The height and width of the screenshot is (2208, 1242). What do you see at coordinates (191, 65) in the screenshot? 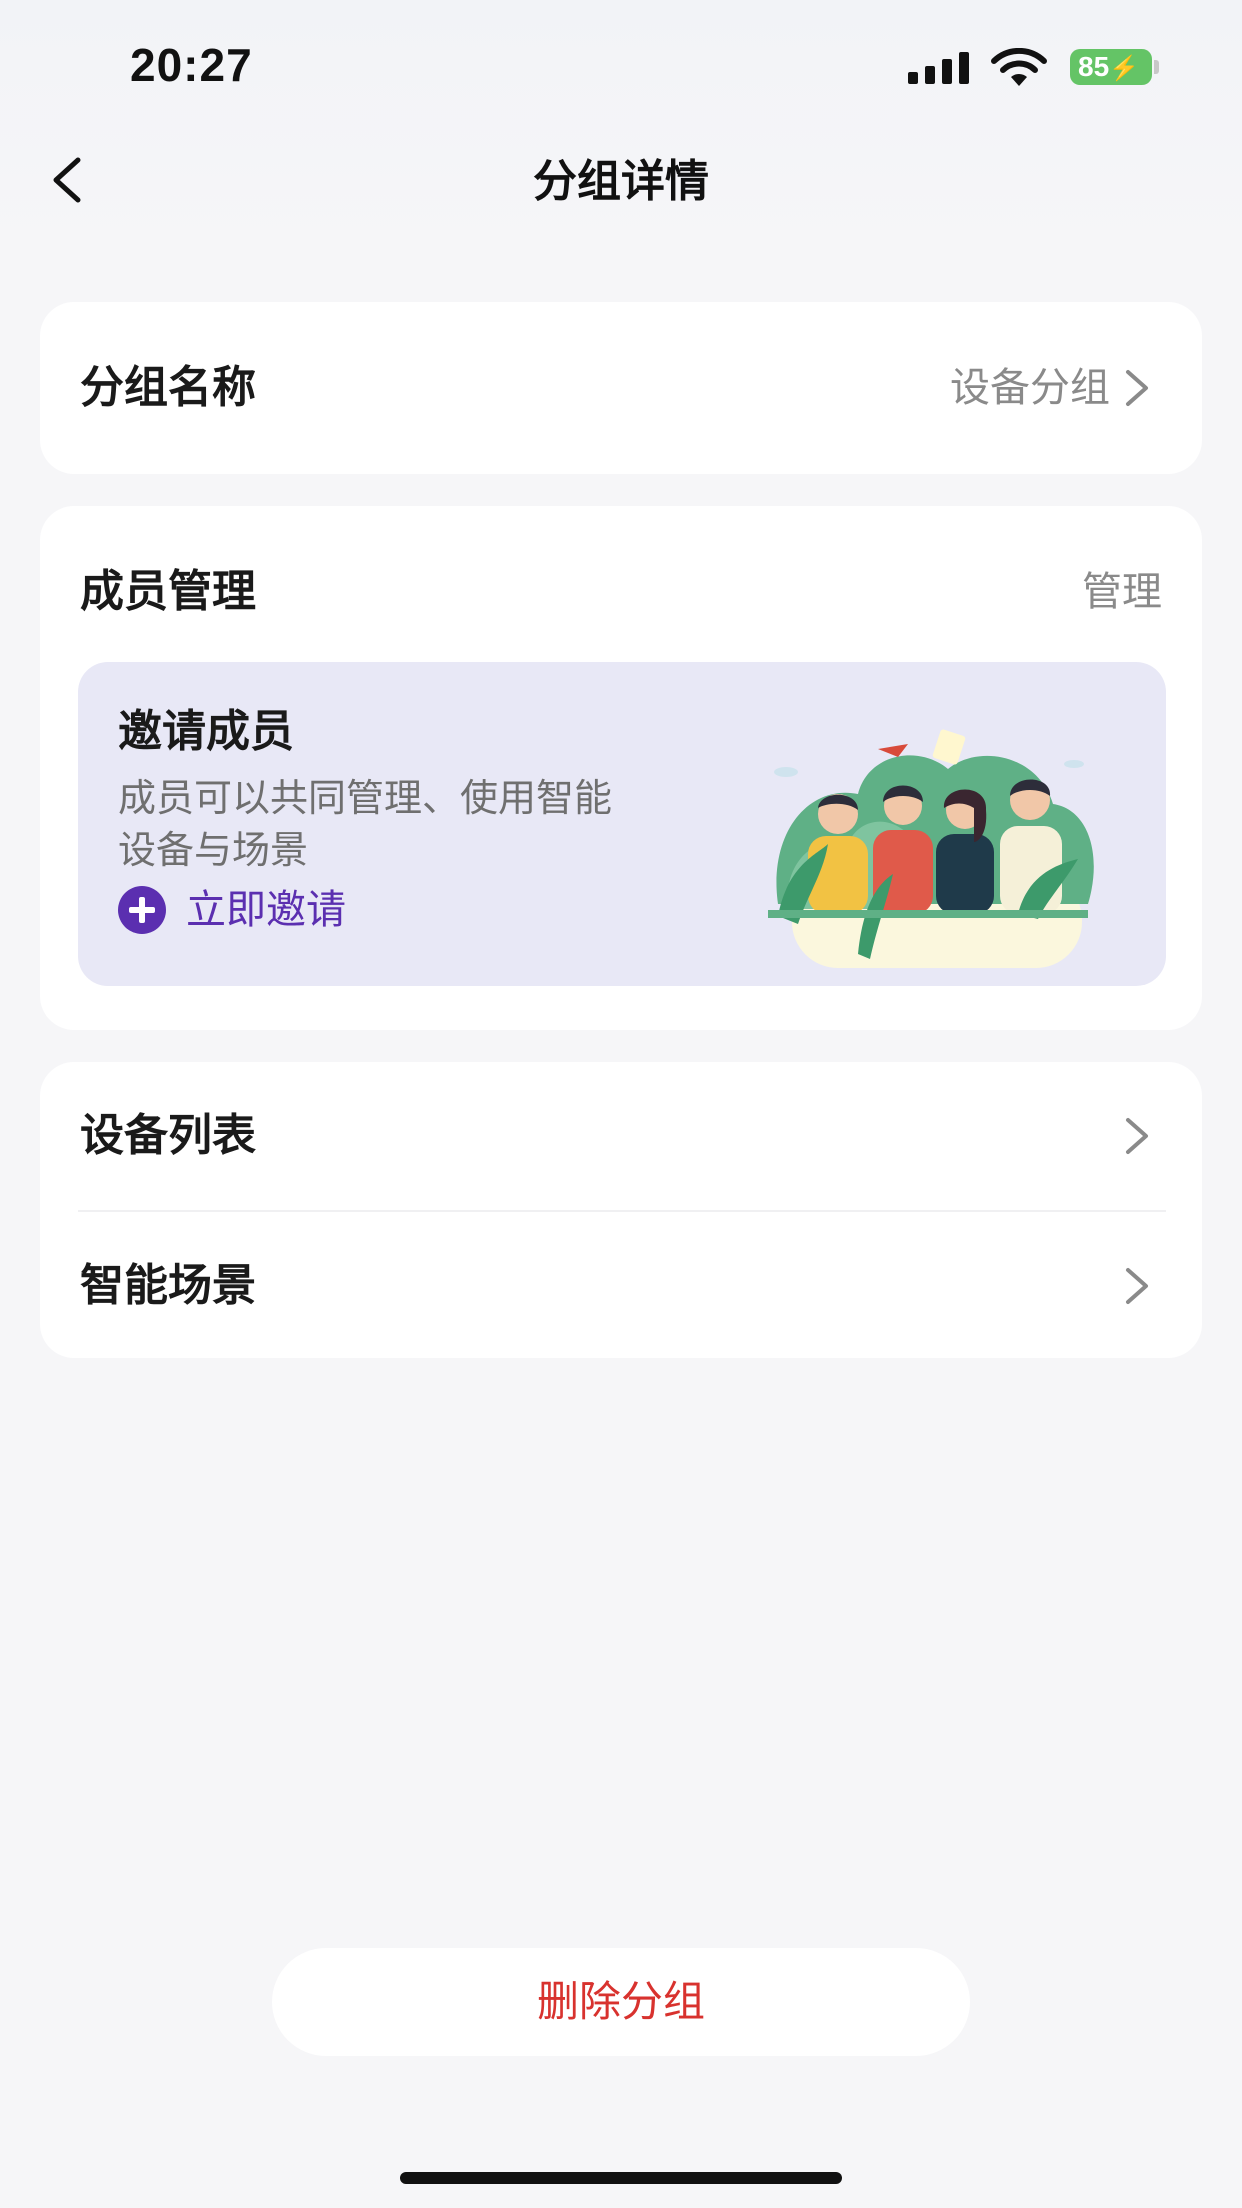
I see `status-time: 20:27` at bounding box center [191, 65].